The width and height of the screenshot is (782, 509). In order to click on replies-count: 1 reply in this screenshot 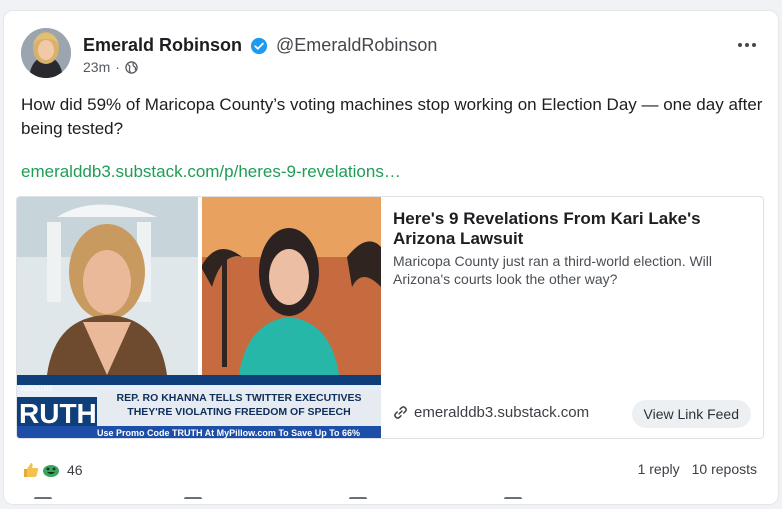, I will do `click(659, 469)`.